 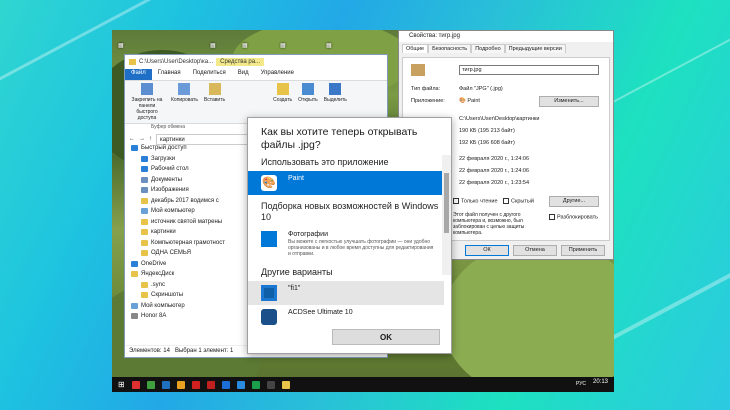 I want to click on language-indicator: РУС, so click(x=581, y=384).